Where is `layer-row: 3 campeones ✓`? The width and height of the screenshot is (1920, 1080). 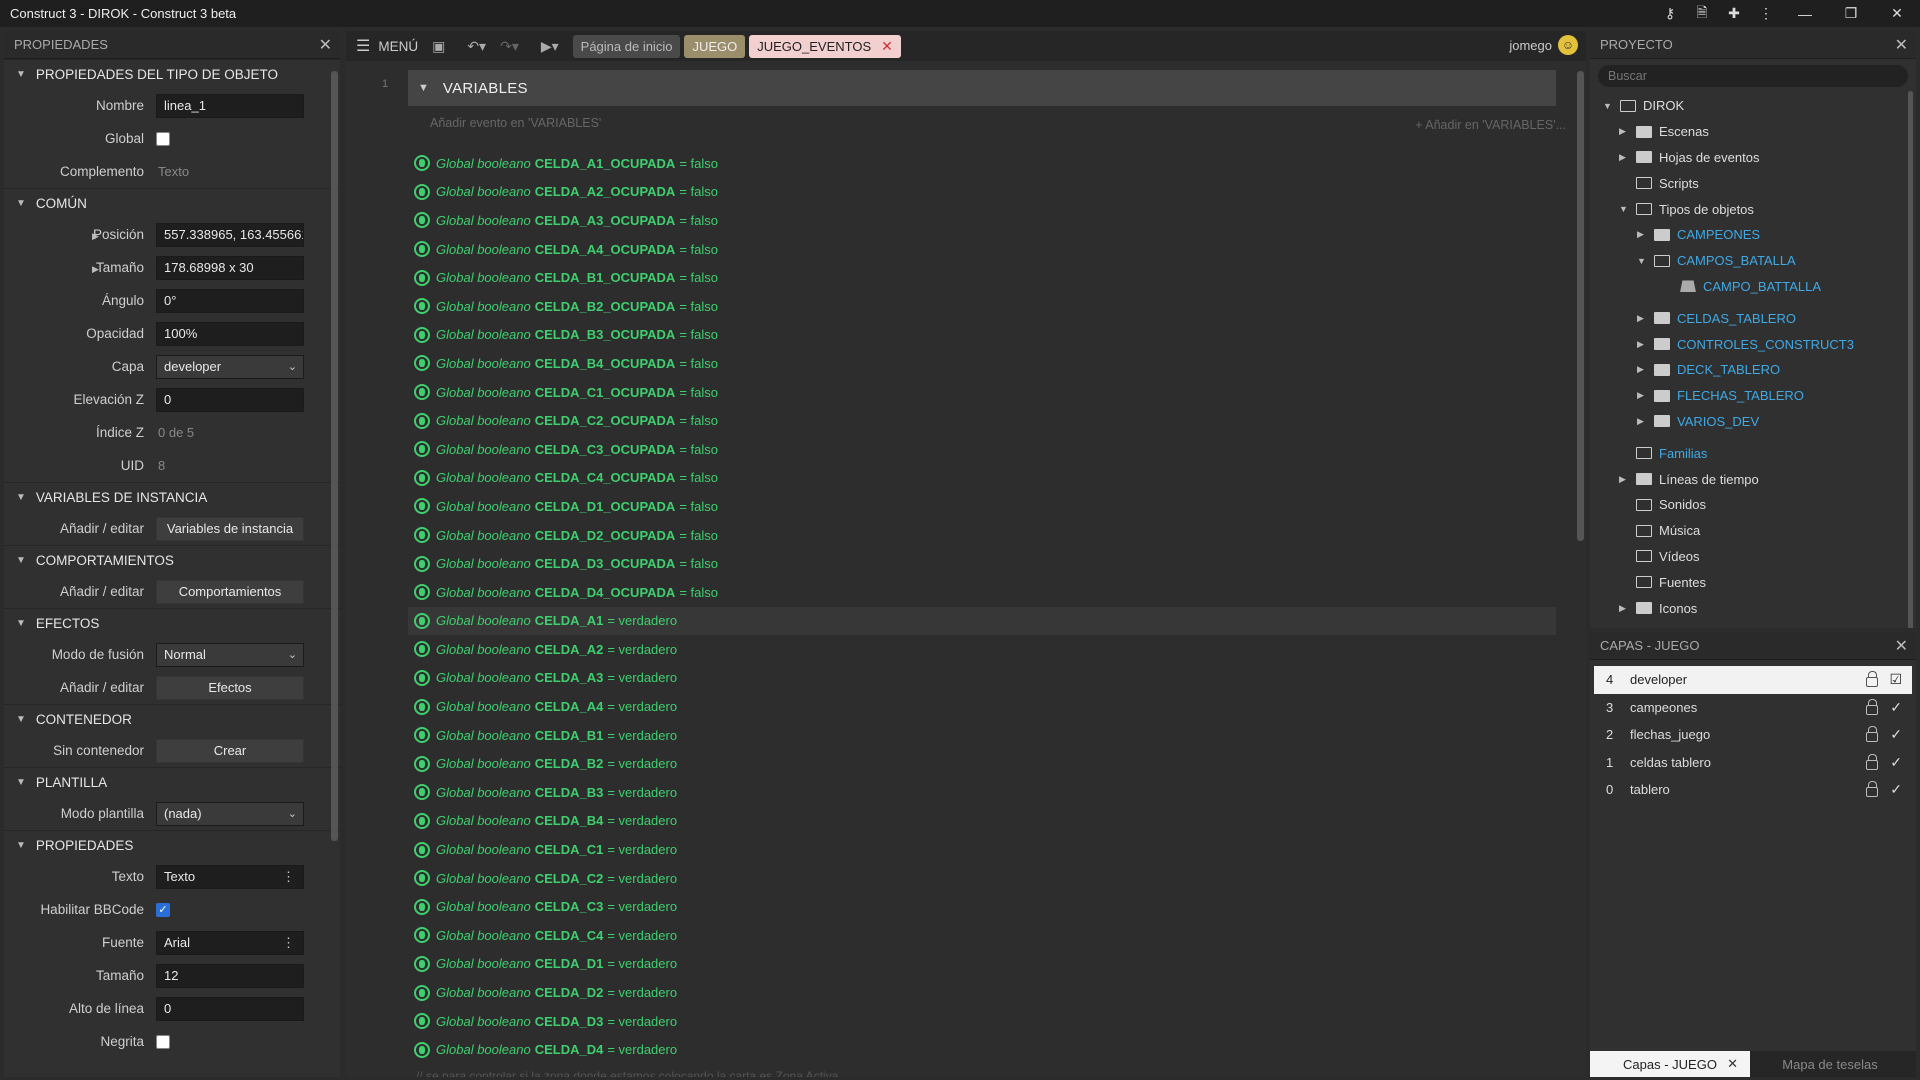 layer-row: 3 campeones ✓ is located at coordinates (1753, 708).